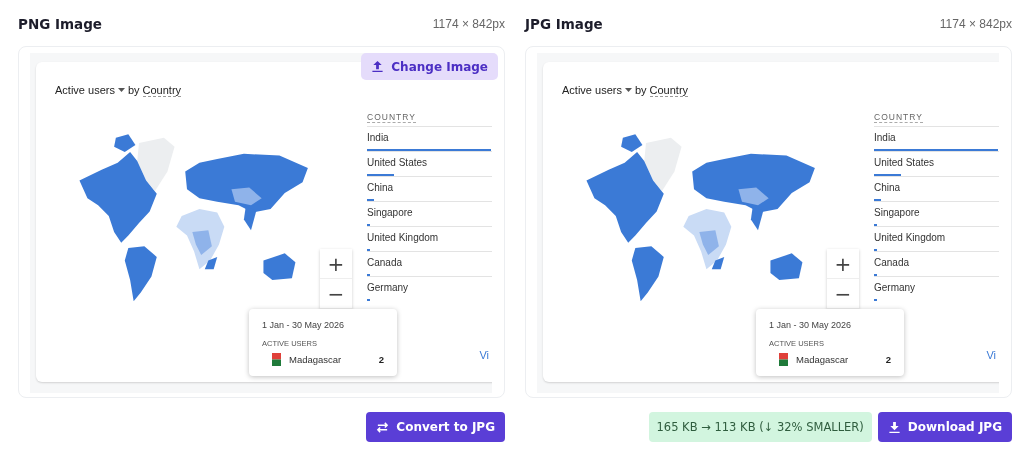 This screenshot has width=1024, height=452. What do you see at coordinates (894, 427) in the screenshot?
I see `download-icon` at bounding box center [894, 427].